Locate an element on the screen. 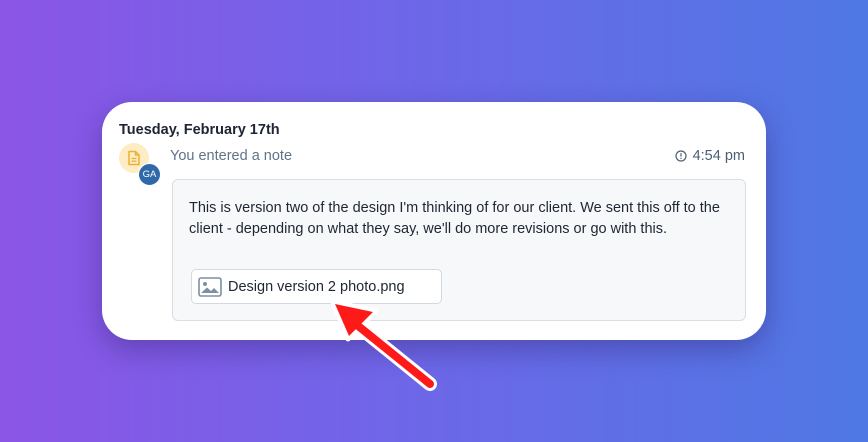  image-icon is located at coordinates (210, 286).